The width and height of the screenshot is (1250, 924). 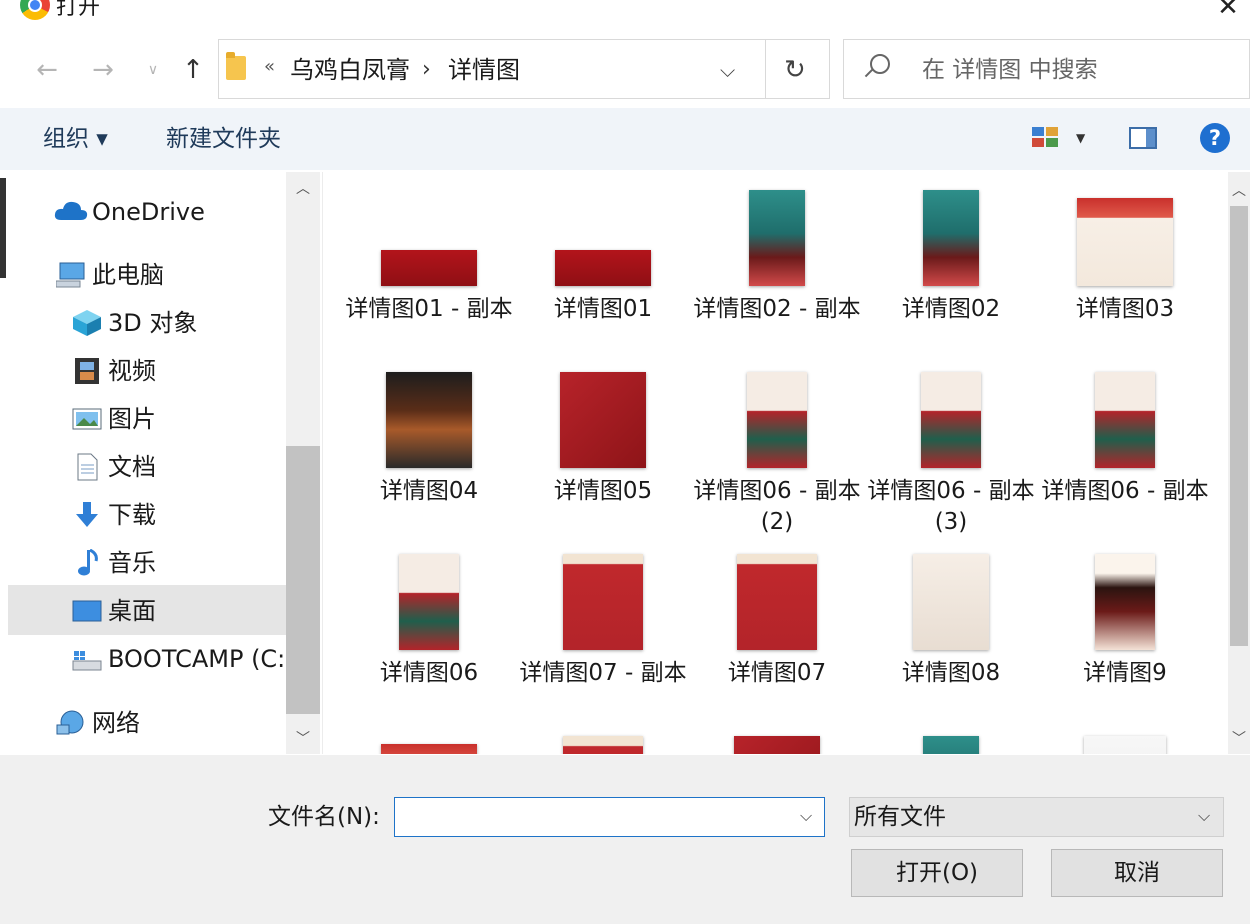 I want to click on file-item: 详情图01 - 副本, so click(x=429, y=274).